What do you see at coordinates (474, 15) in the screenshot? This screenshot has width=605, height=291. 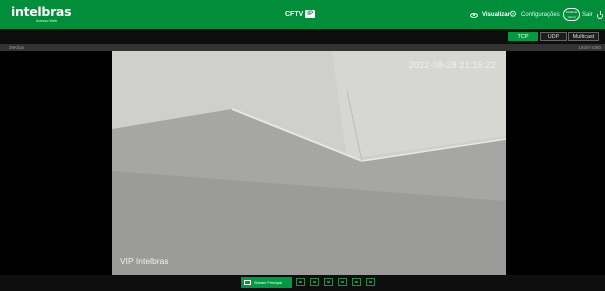 I see `eye-icon` at bounding box center [474, 15].